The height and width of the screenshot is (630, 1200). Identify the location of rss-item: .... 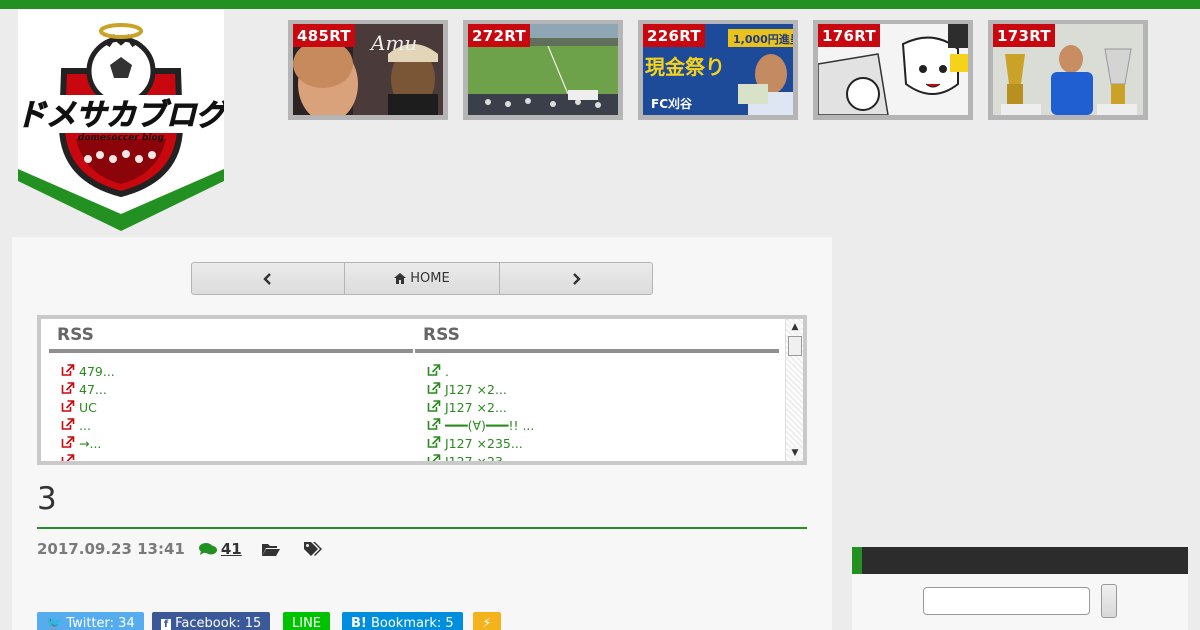
(237, 426).